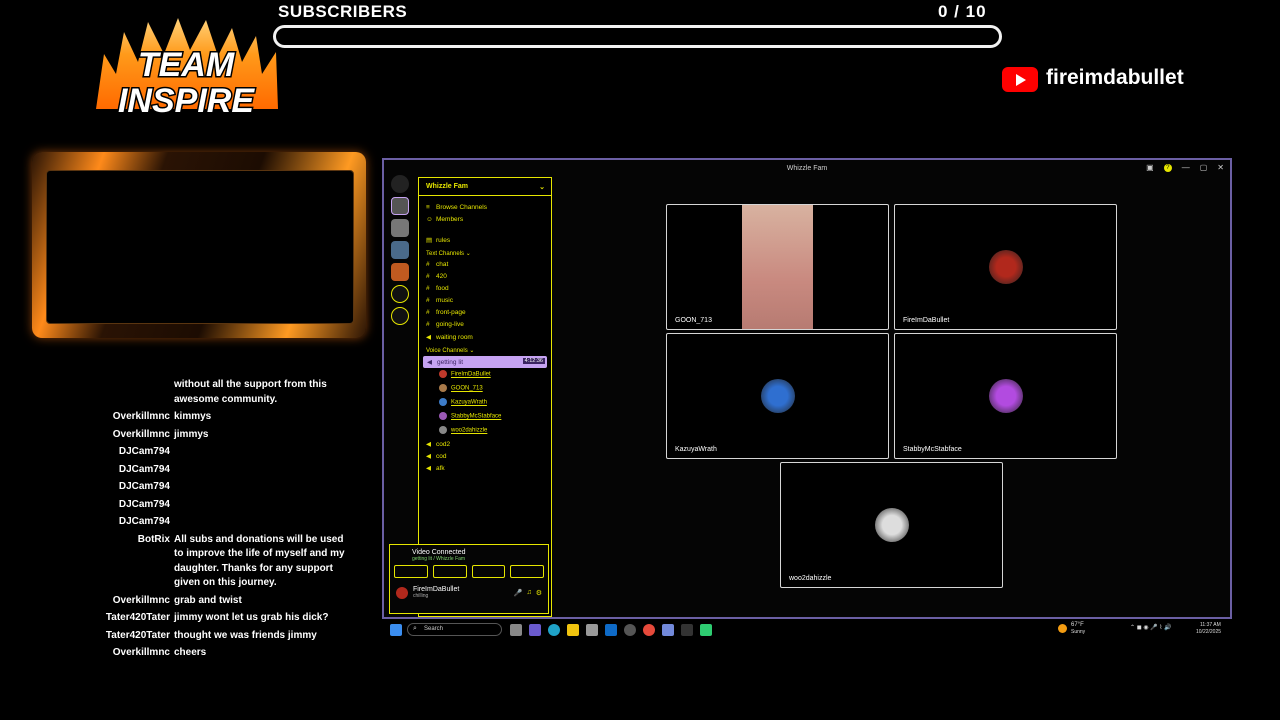  What do you see at coordinates (554, 630) in the screenshot?
I see `edge-icon` at bounding box center [554, 630].